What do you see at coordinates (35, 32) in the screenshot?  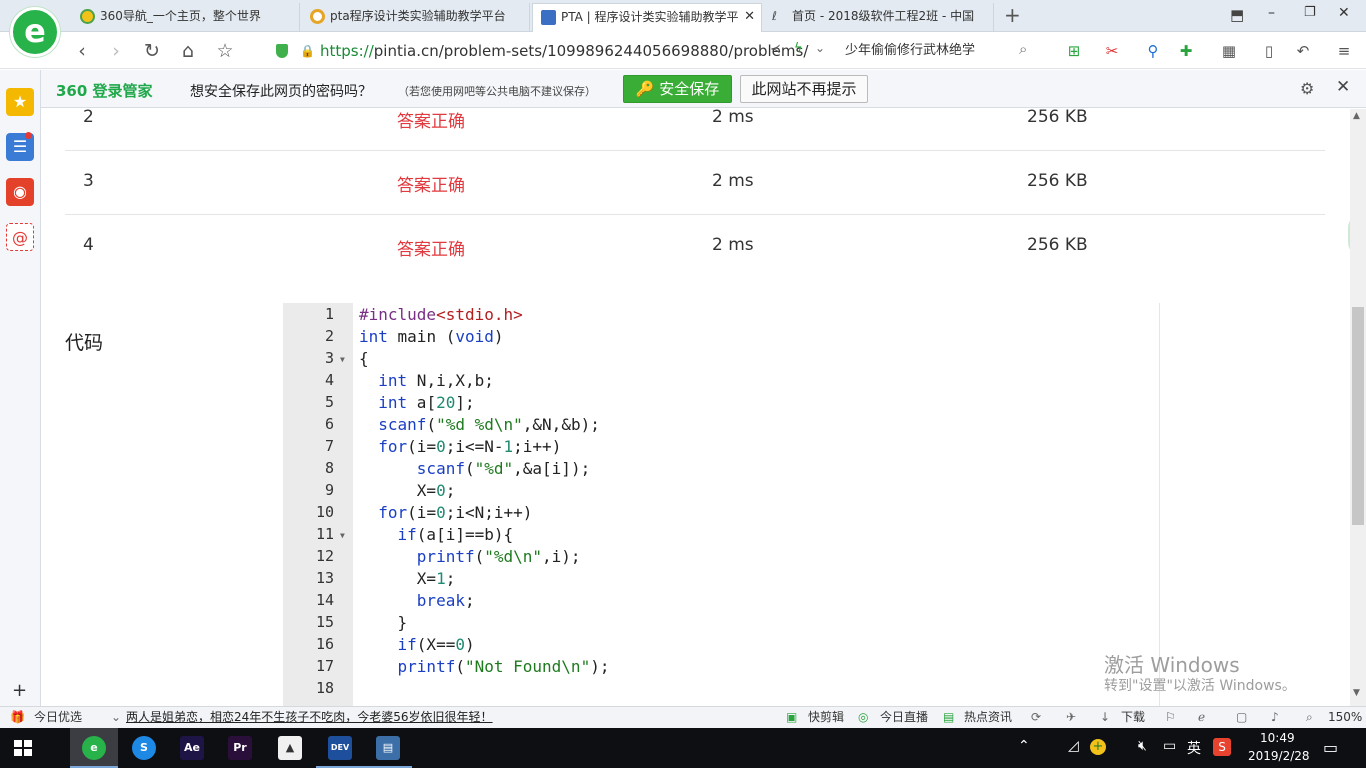 I see `360-browser-logo: e` at bounding box center [35, 32].